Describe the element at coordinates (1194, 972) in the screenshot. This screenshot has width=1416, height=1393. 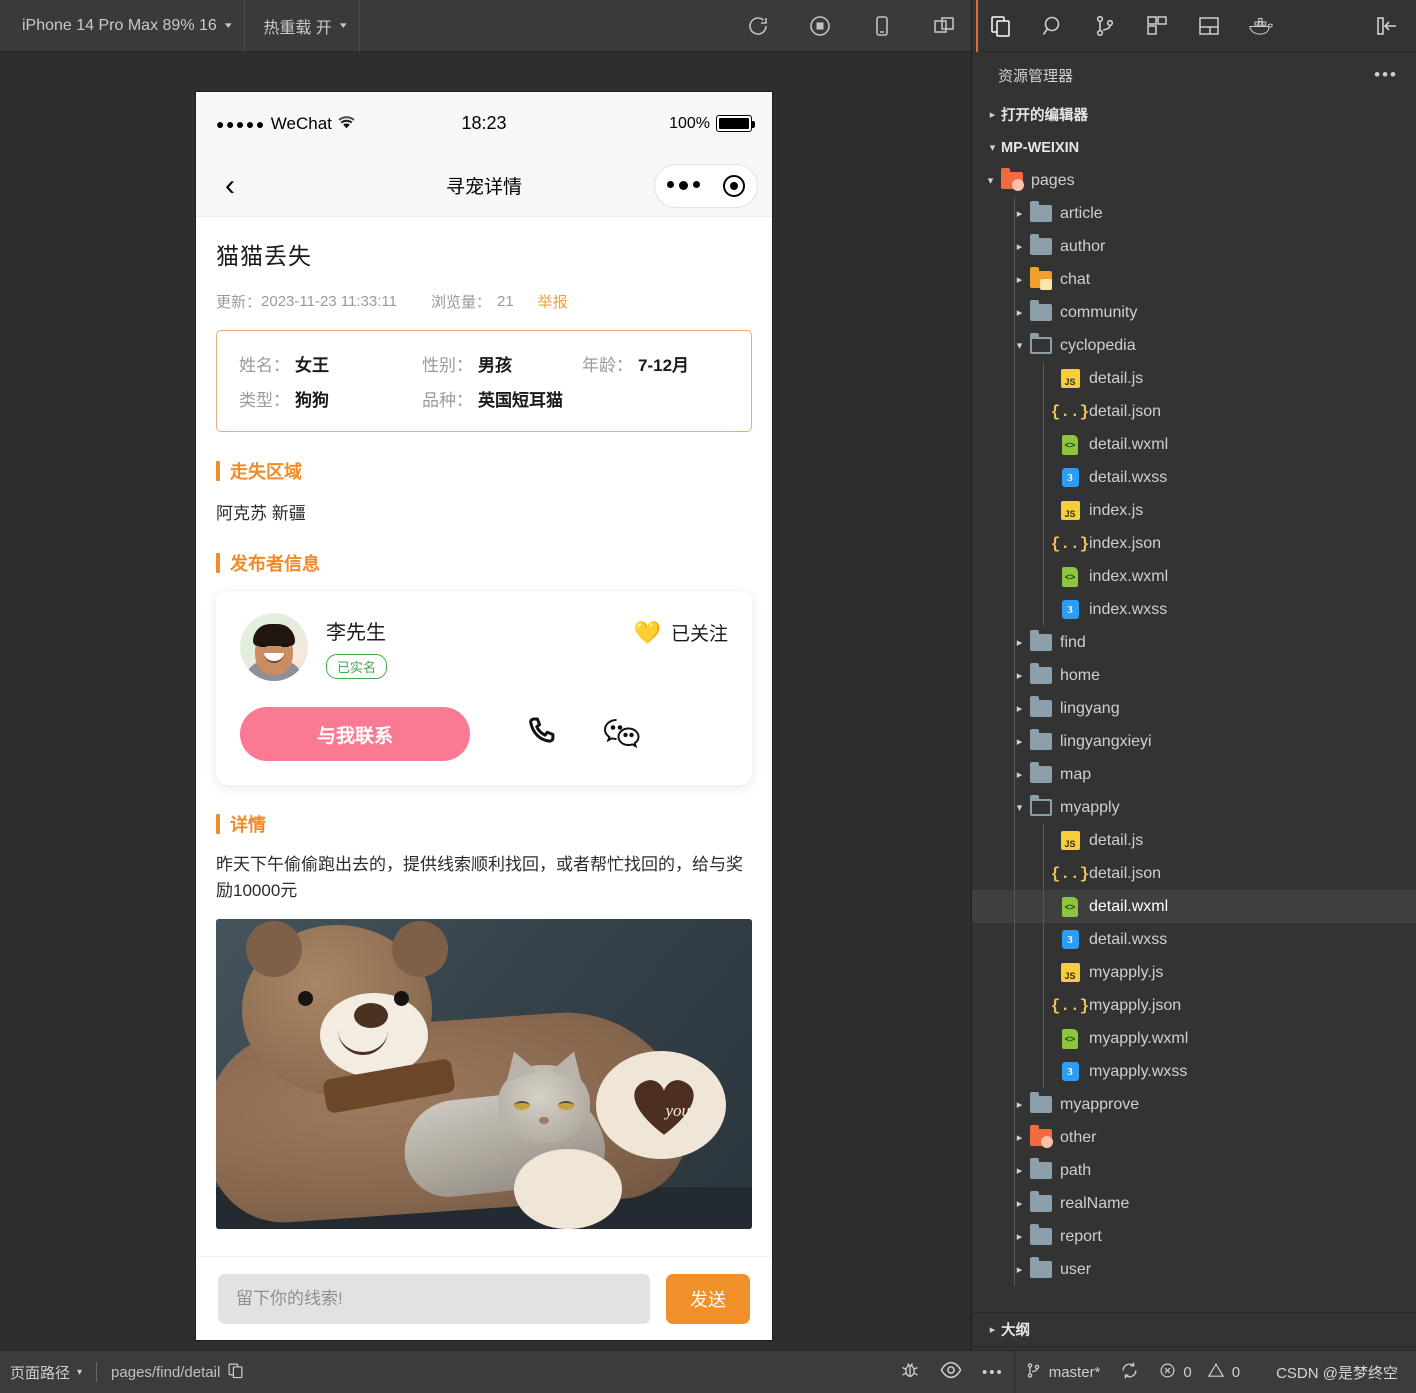
I see `tree-item-myapply-js: JS myapply.js` at that location.